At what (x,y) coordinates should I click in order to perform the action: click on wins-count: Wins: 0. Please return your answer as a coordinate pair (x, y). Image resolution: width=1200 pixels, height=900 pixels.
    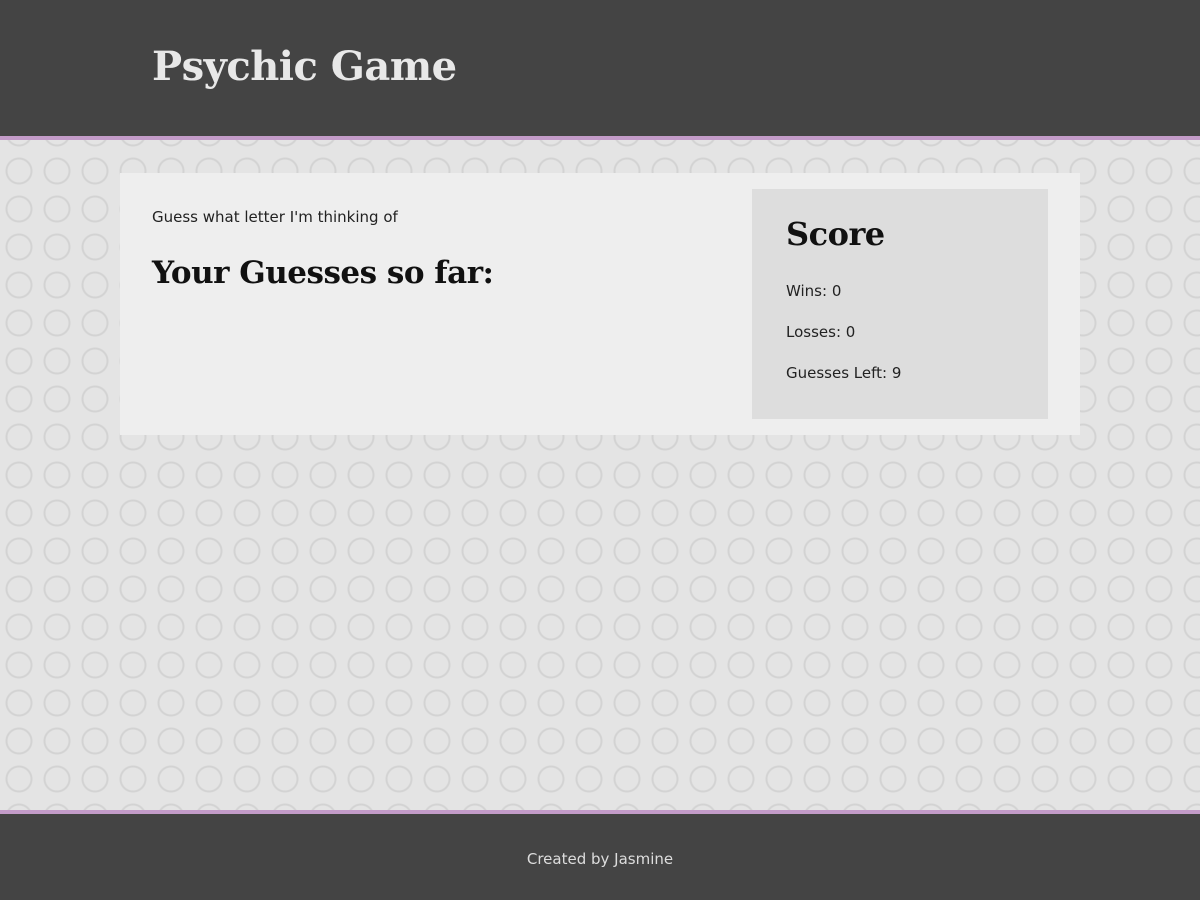
    Looking at the image, I should click on (814, 291).